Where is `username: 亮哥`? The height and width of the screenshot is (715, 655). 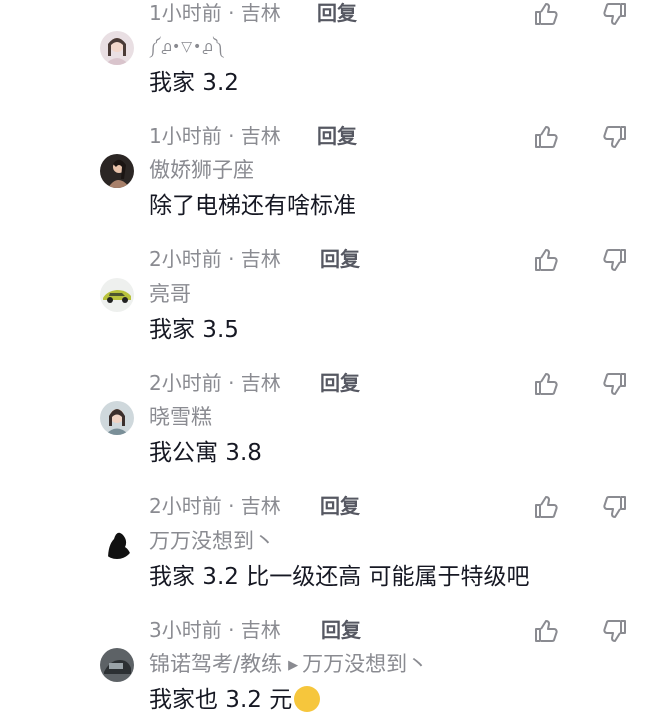
username: 亮哥 is located at coordinates (170, 294).